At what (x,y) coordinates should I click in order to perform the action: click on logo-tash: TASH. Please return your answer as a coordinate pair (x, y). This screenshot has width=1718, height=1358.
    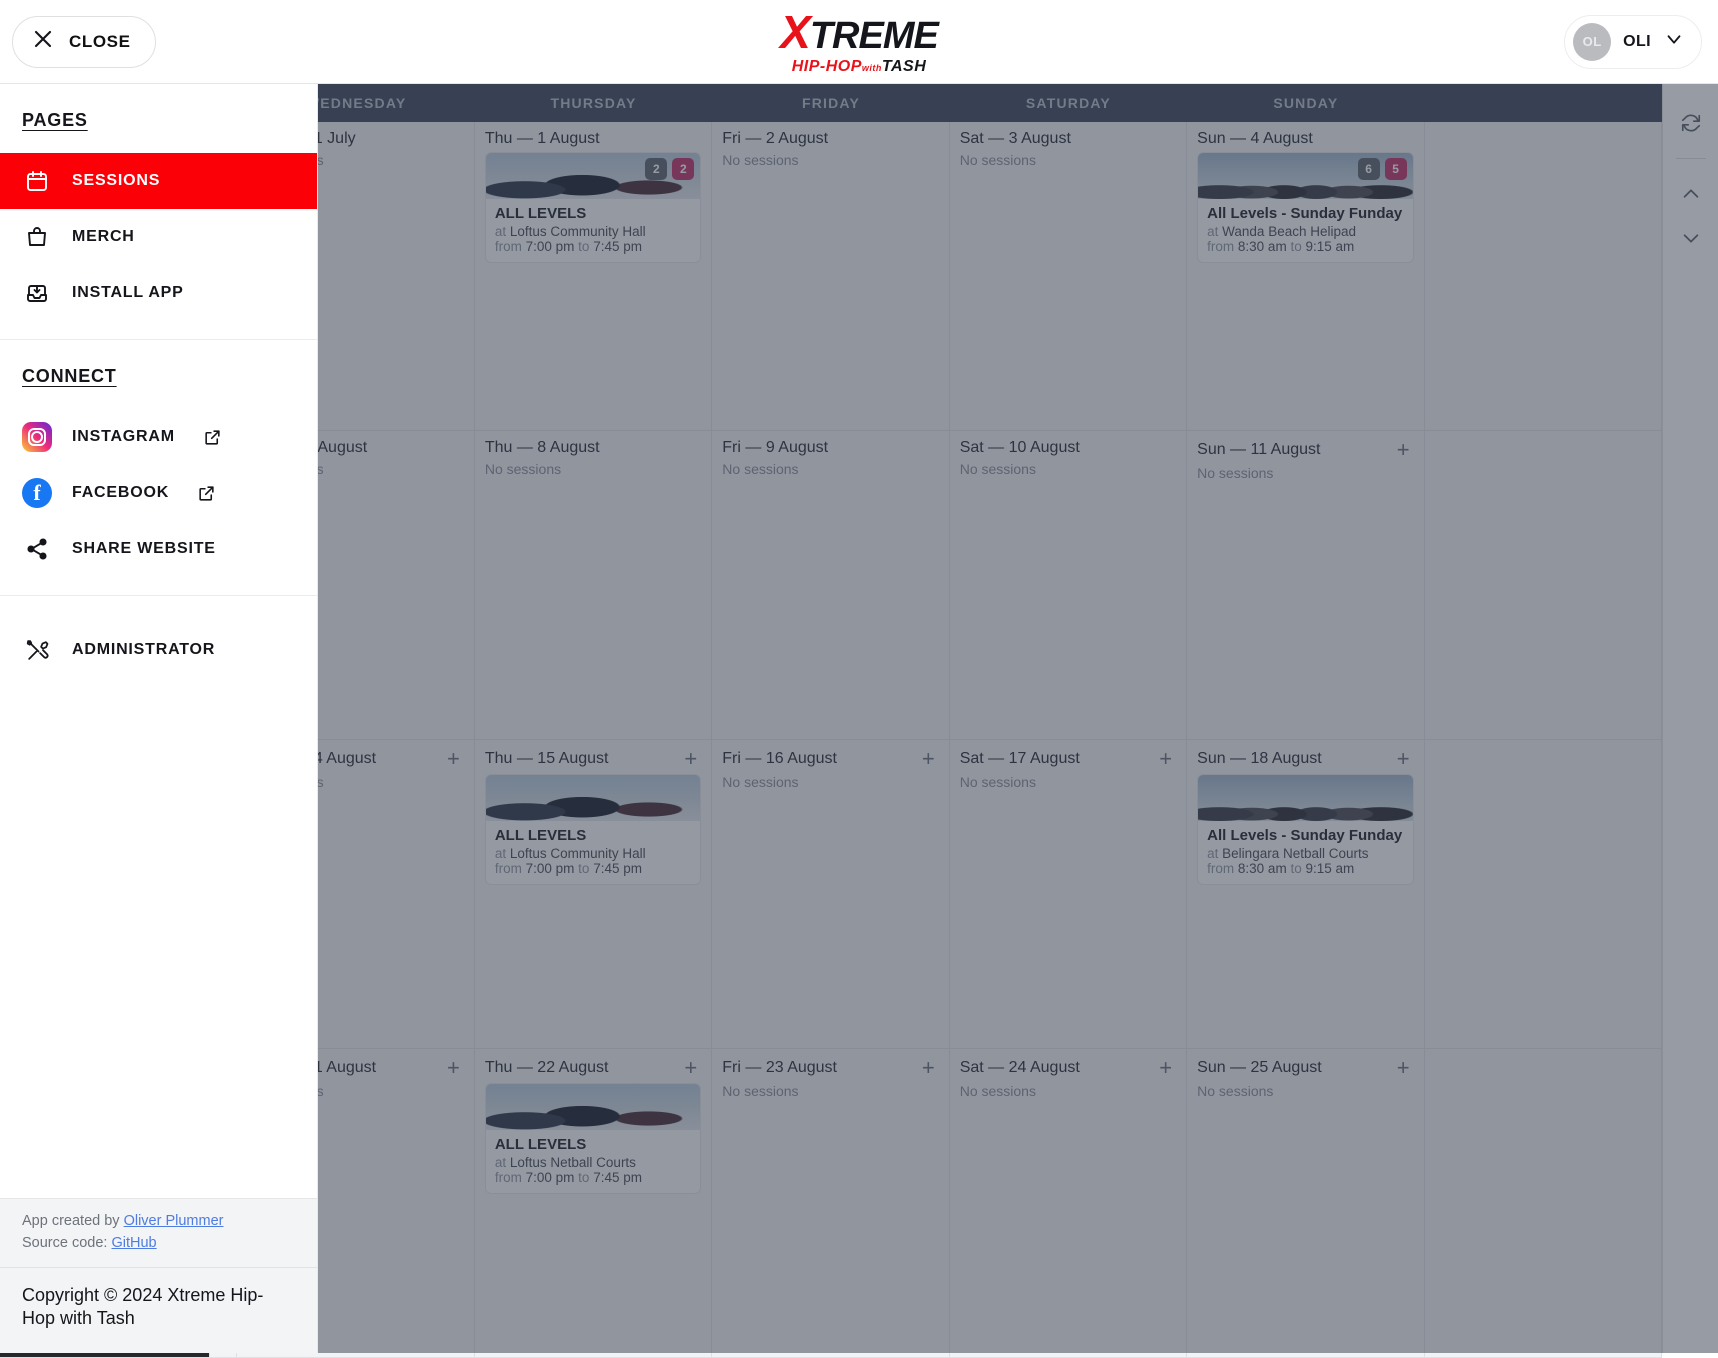
    Looking at the image, I should click on (904, 66).